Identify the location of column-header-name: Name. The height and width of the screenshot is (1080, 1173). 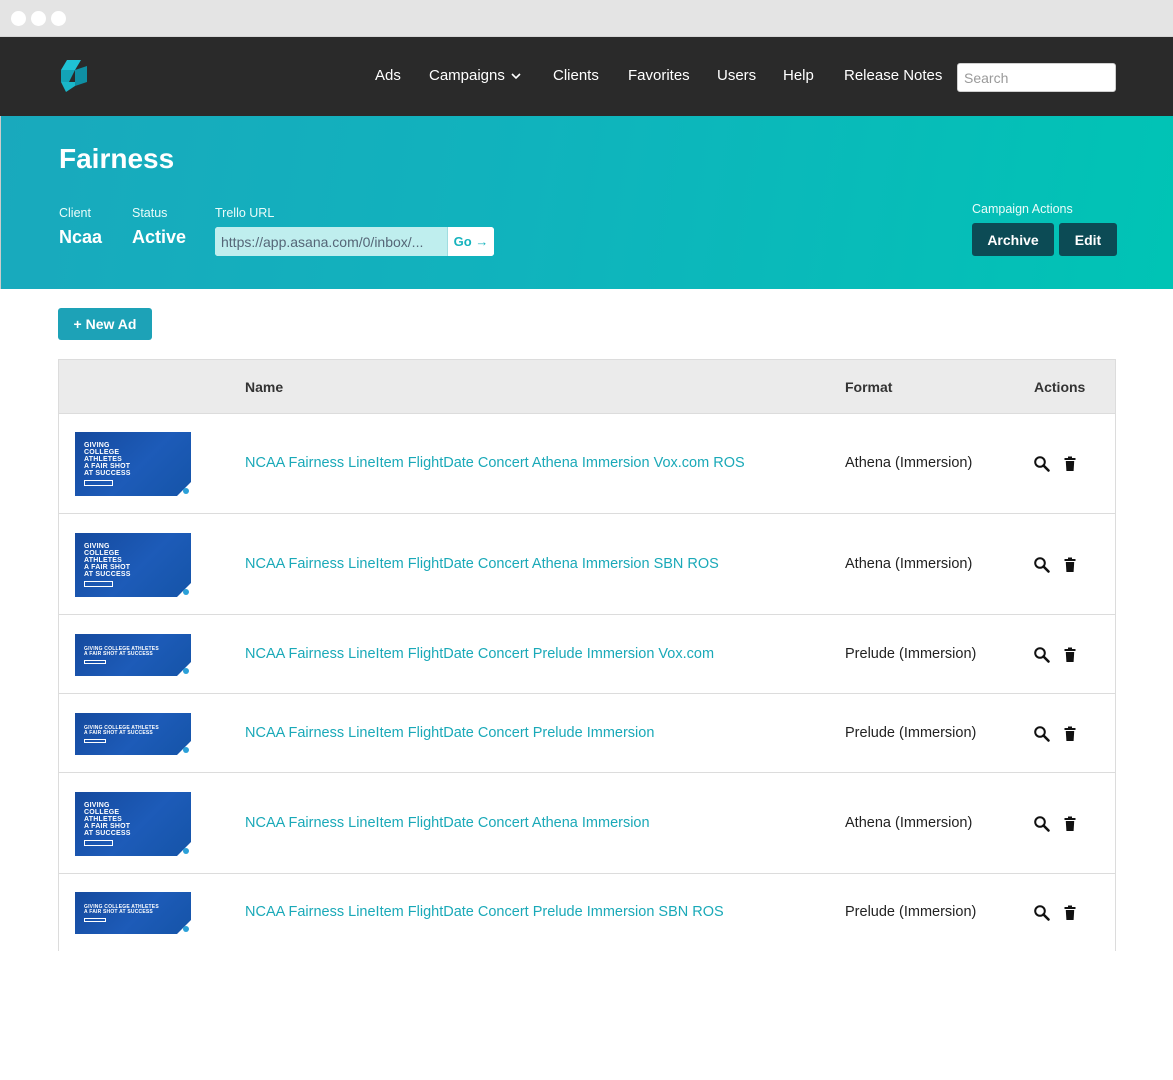
(264, 387).